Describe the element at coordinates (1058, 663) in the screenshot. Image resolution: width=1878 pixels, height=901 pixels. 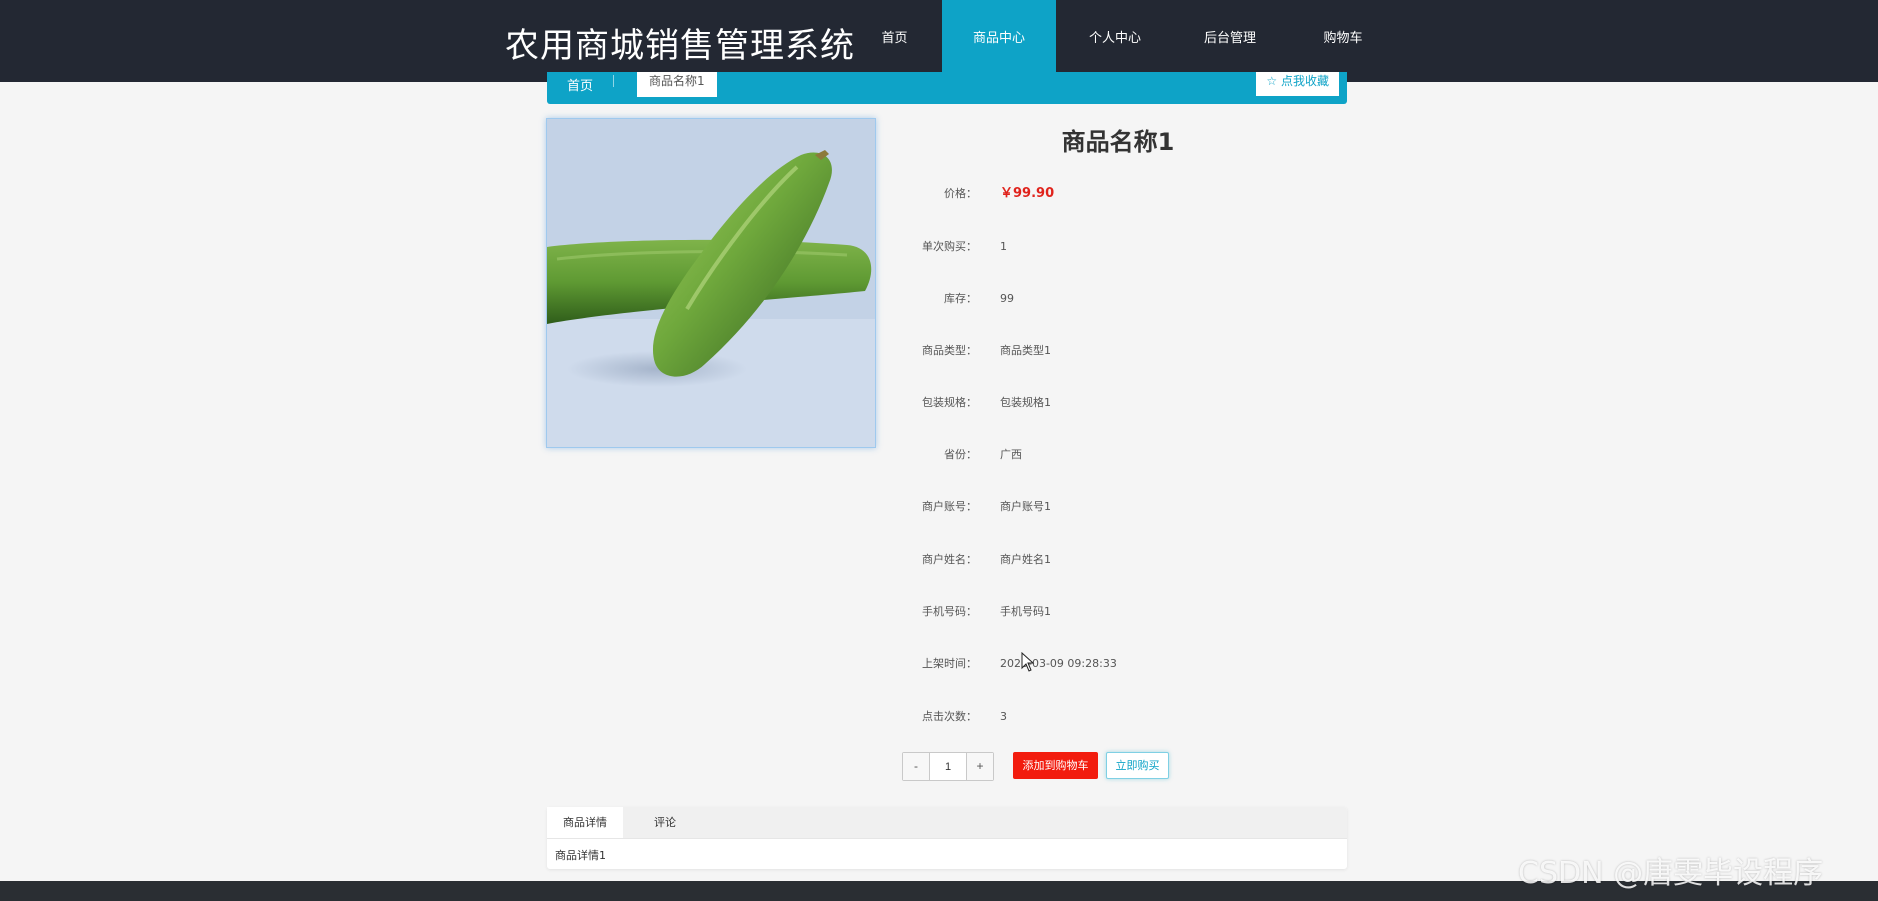
I see `listed-time-value: 2023-03-09 09:28:33` at that location.